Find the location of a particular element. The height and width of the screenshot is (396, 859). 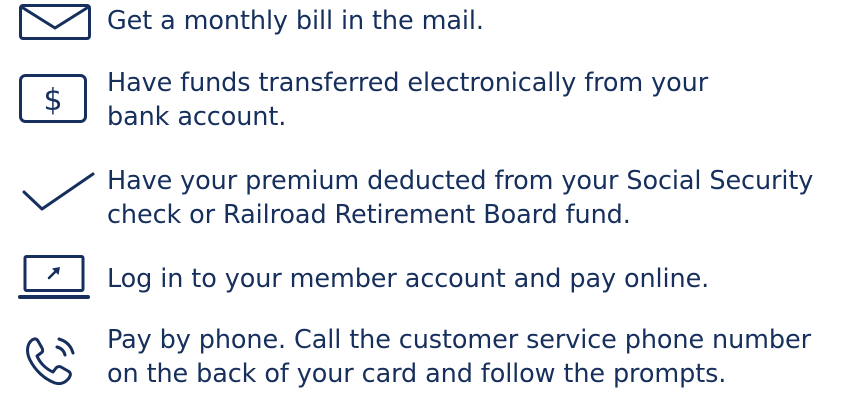

dollar-icon: $ is located at coordinates (53, 99).